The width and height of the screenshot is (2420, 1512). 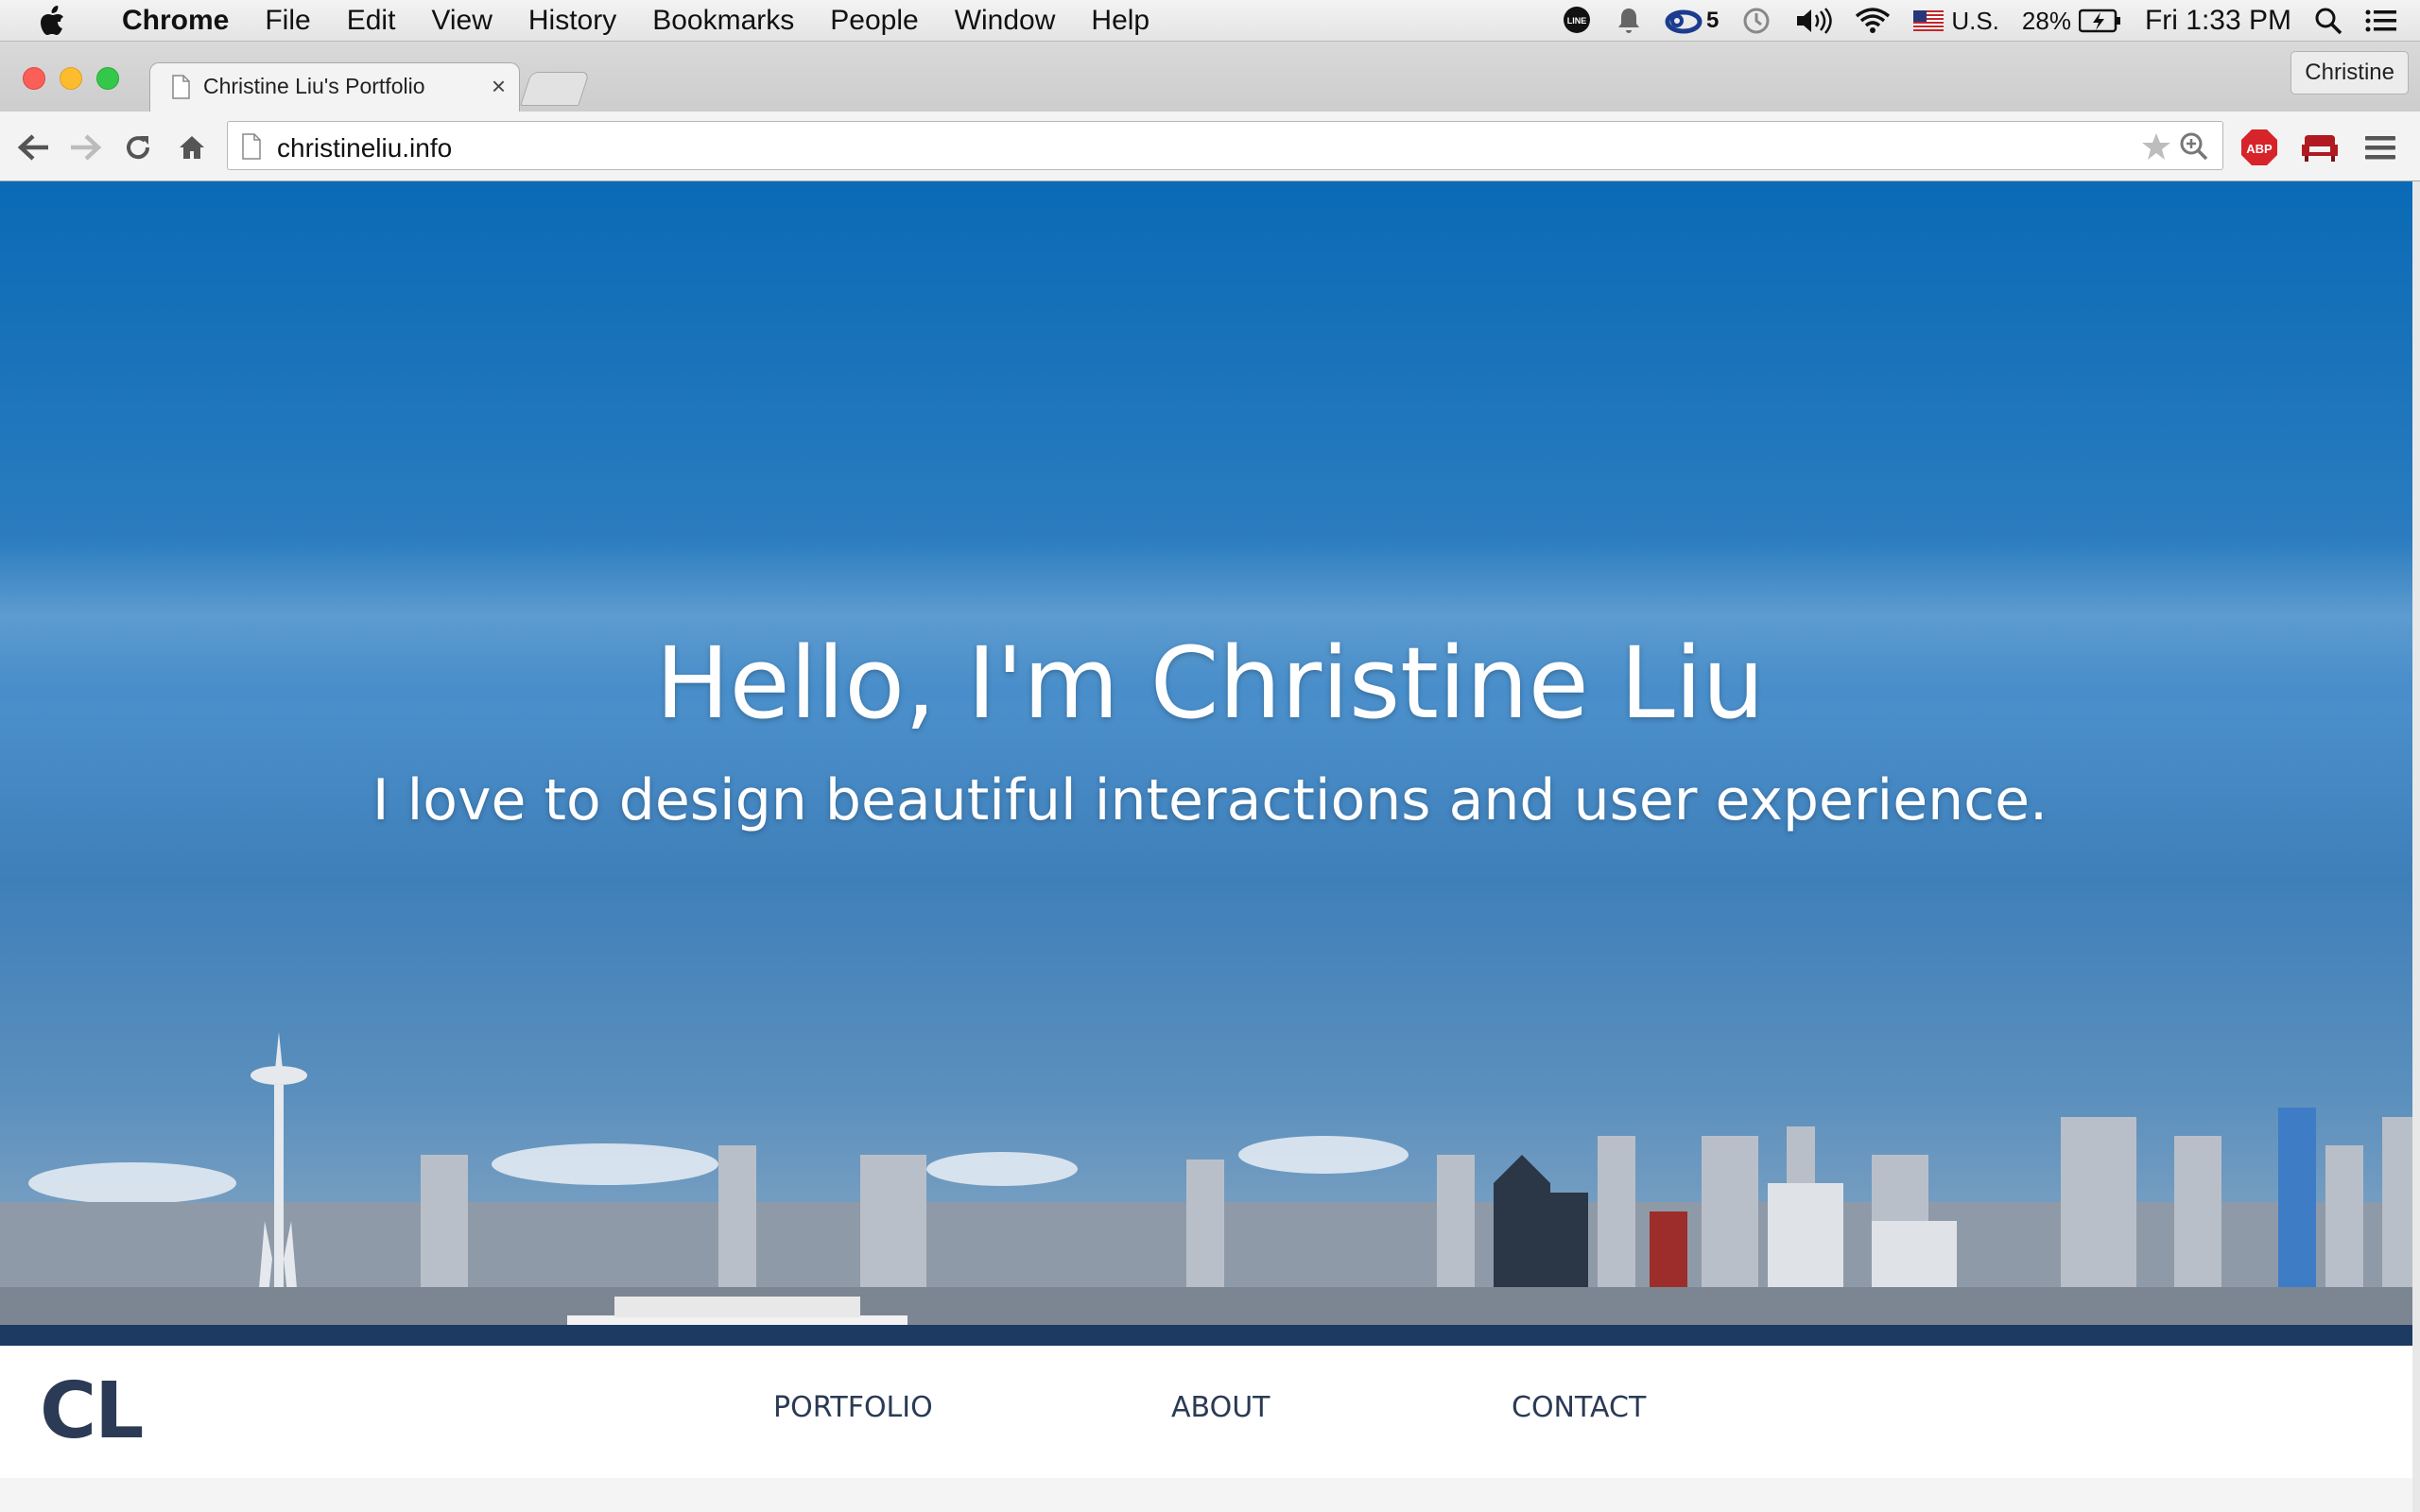 What do you see at coordinates (92, 1411) in the screenshot?
I see `site-logo: CL` at bounding box center [92, 1411].